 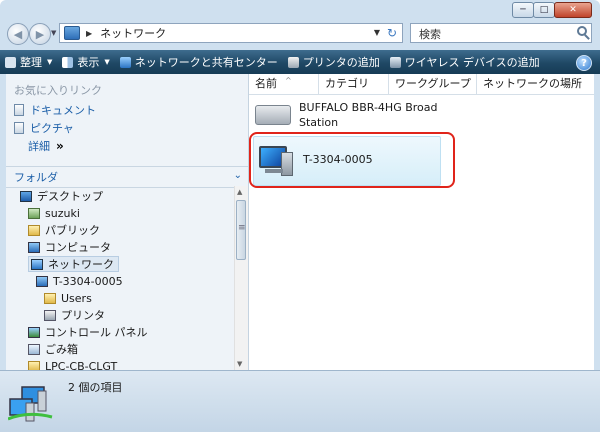 I want to click on tree-item-label: コントロール パネル, so click(x=96, y=332).